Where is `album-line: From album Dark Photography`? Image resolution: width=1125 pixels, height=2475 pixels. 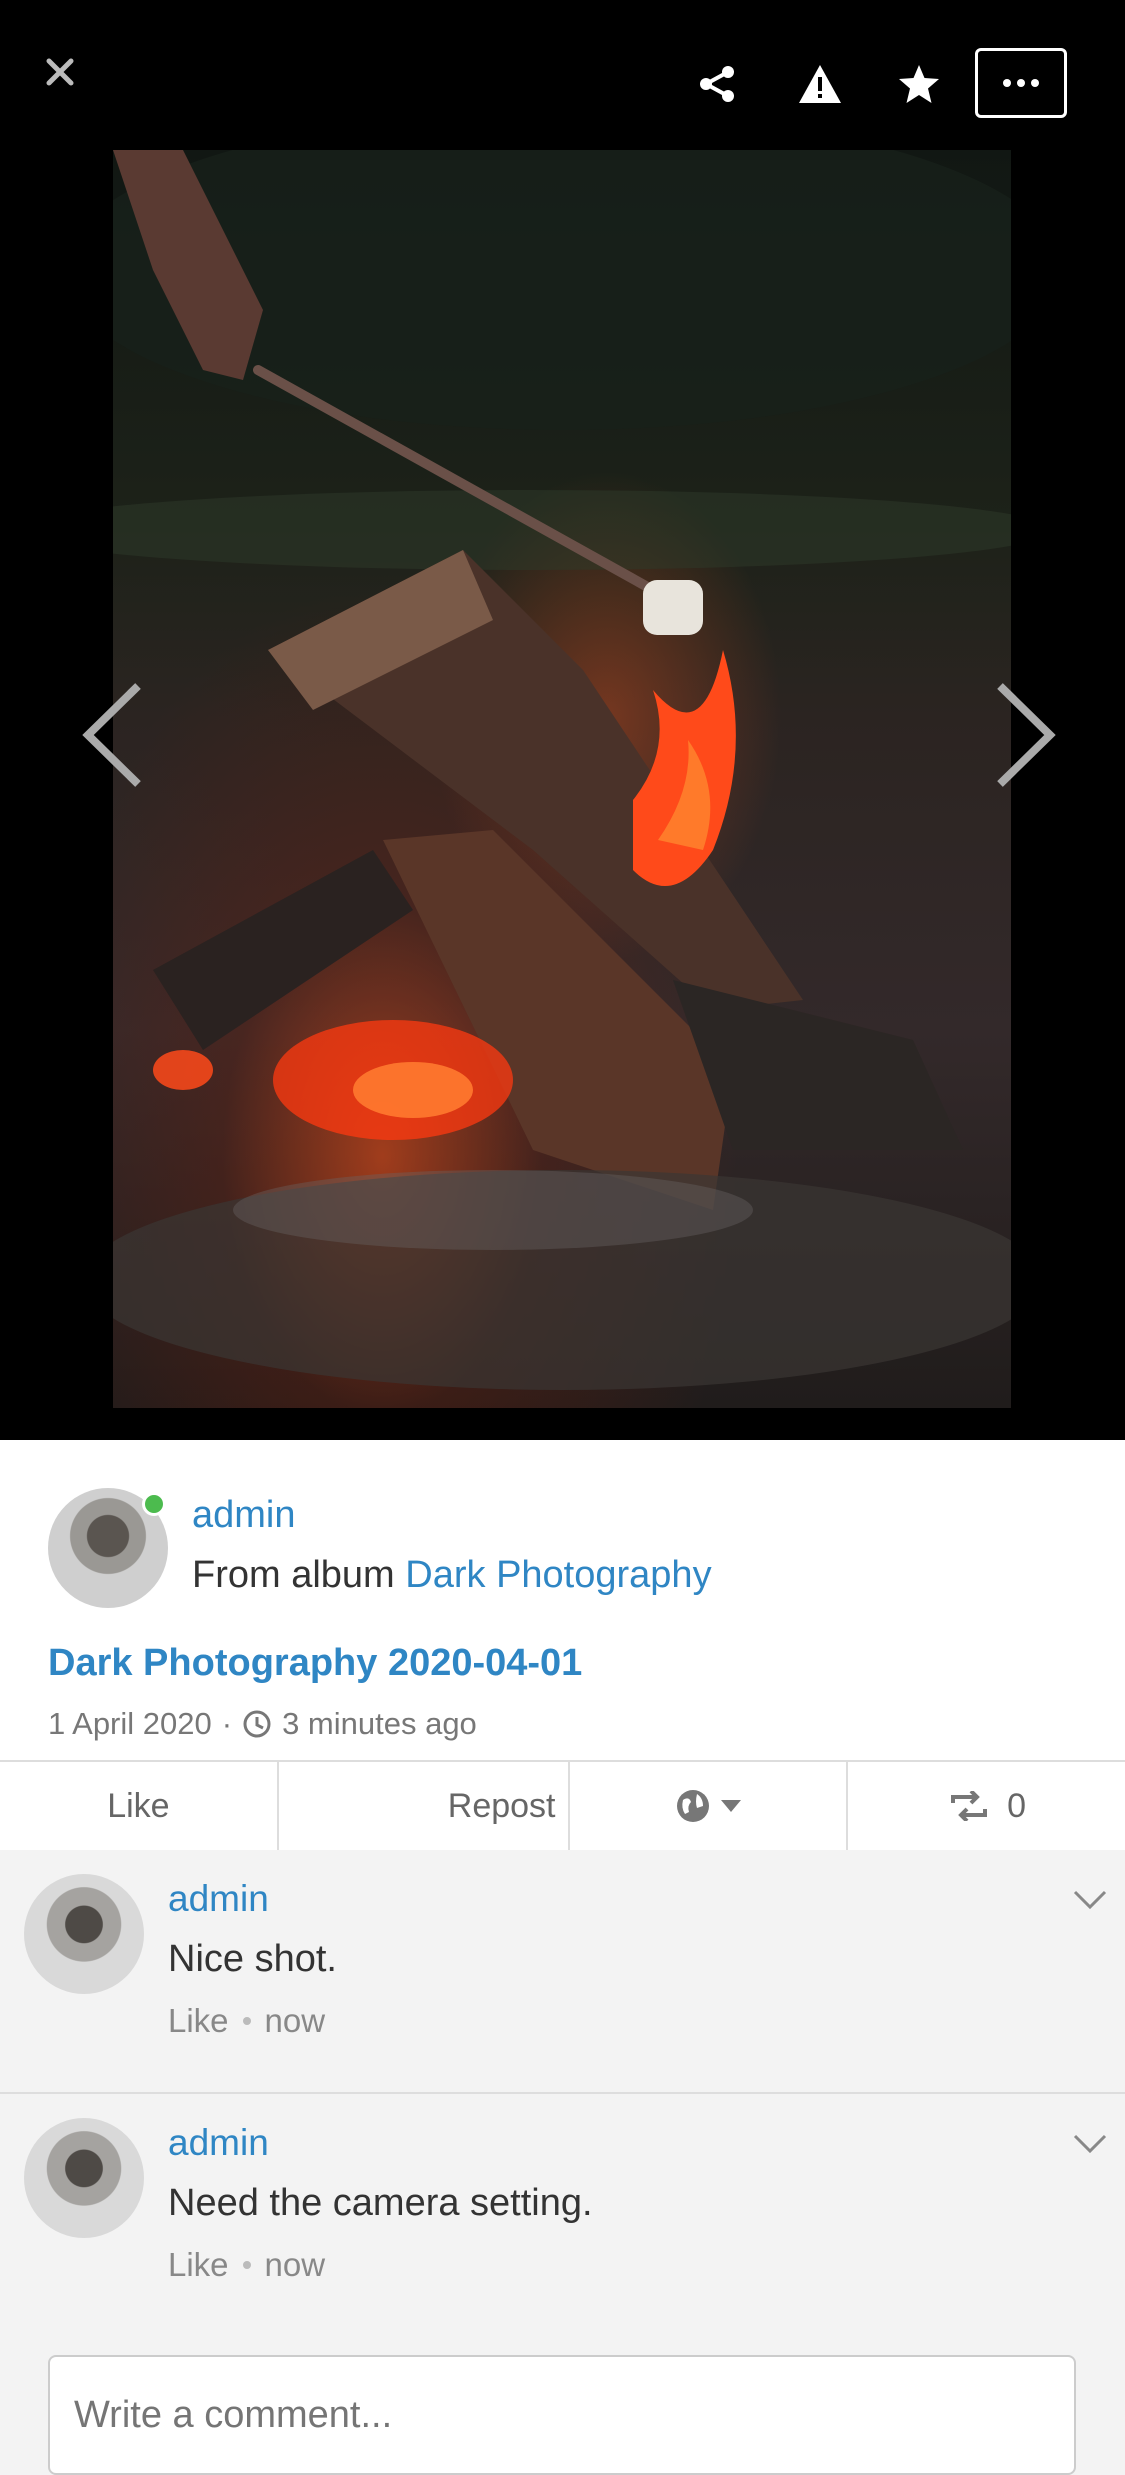 album-line: From album Dark Photography is located at coordinates (452, 1575).